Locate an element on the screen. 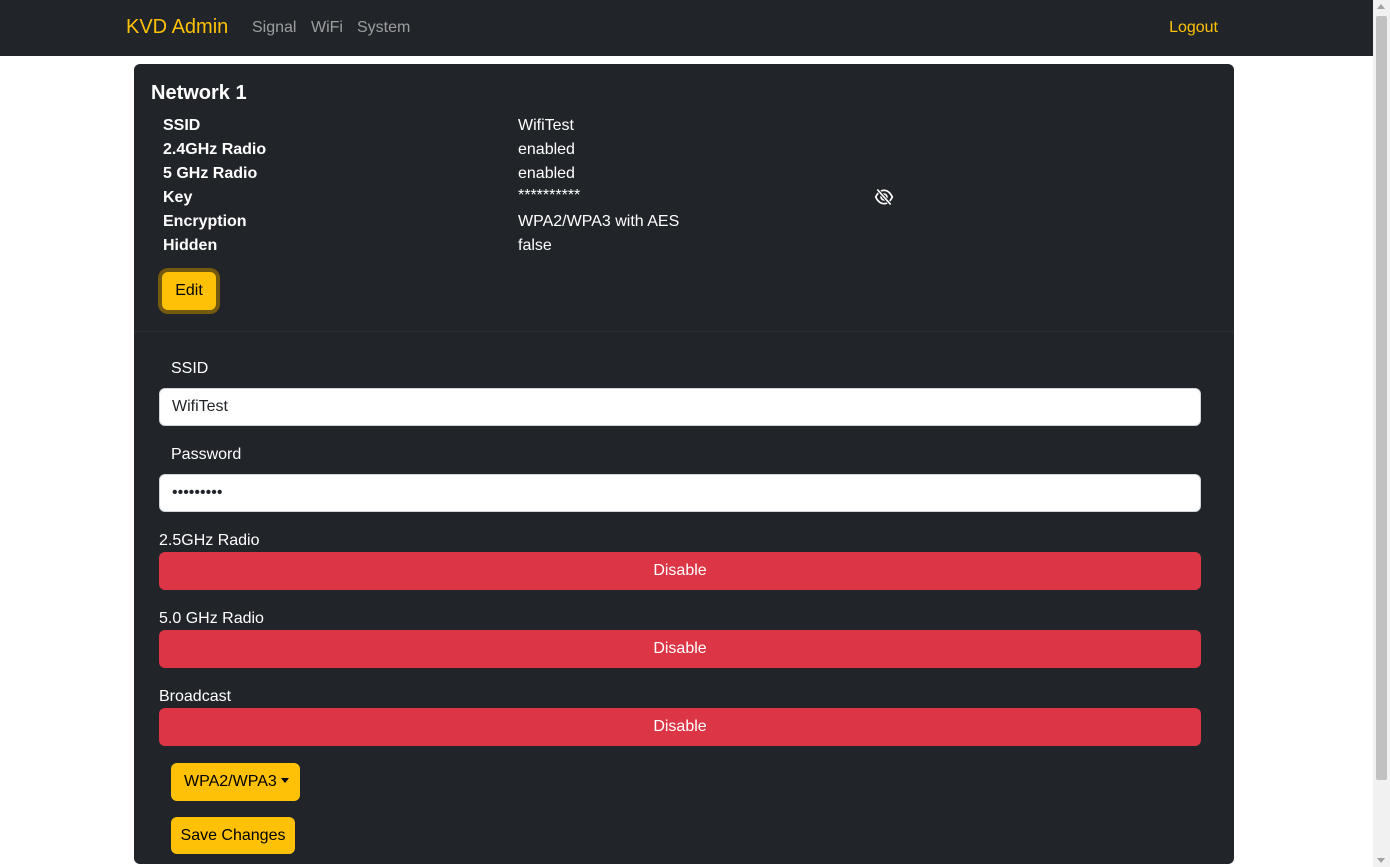  nav-link-system: System is located at coordinates (383, 28).